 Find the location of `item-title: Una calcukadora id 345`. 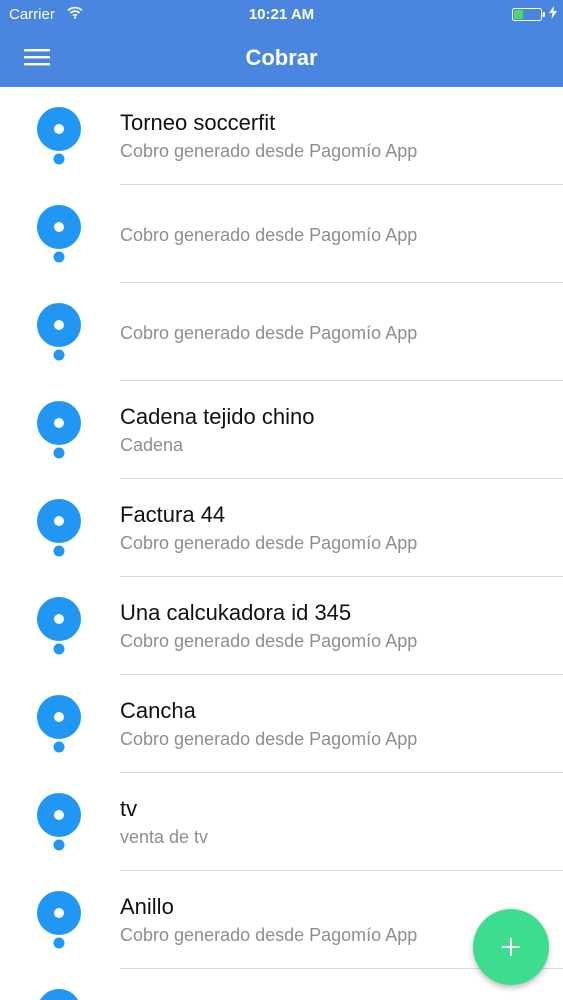

item-title: Una calcukadora id 345 is located at coordinates (236, 612).